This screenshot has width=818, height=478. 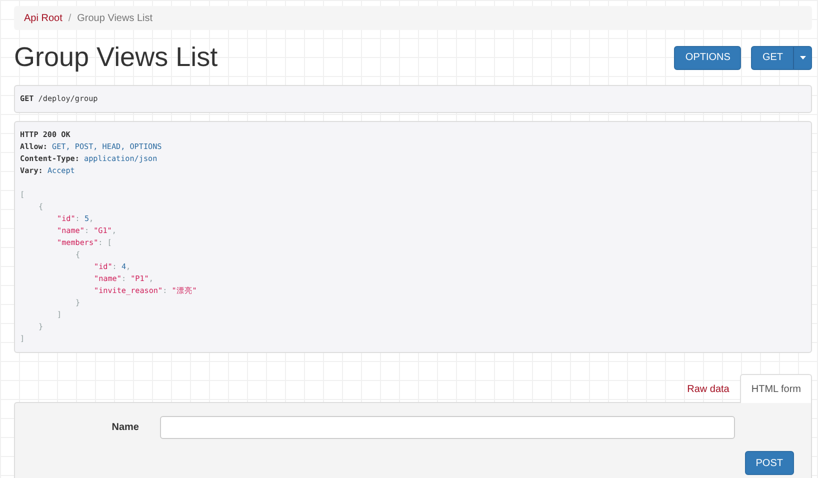 What do you see at coordinates (124, 427) in the screenshot?
I see `field-label: Name` at bounding box center [124, 427].